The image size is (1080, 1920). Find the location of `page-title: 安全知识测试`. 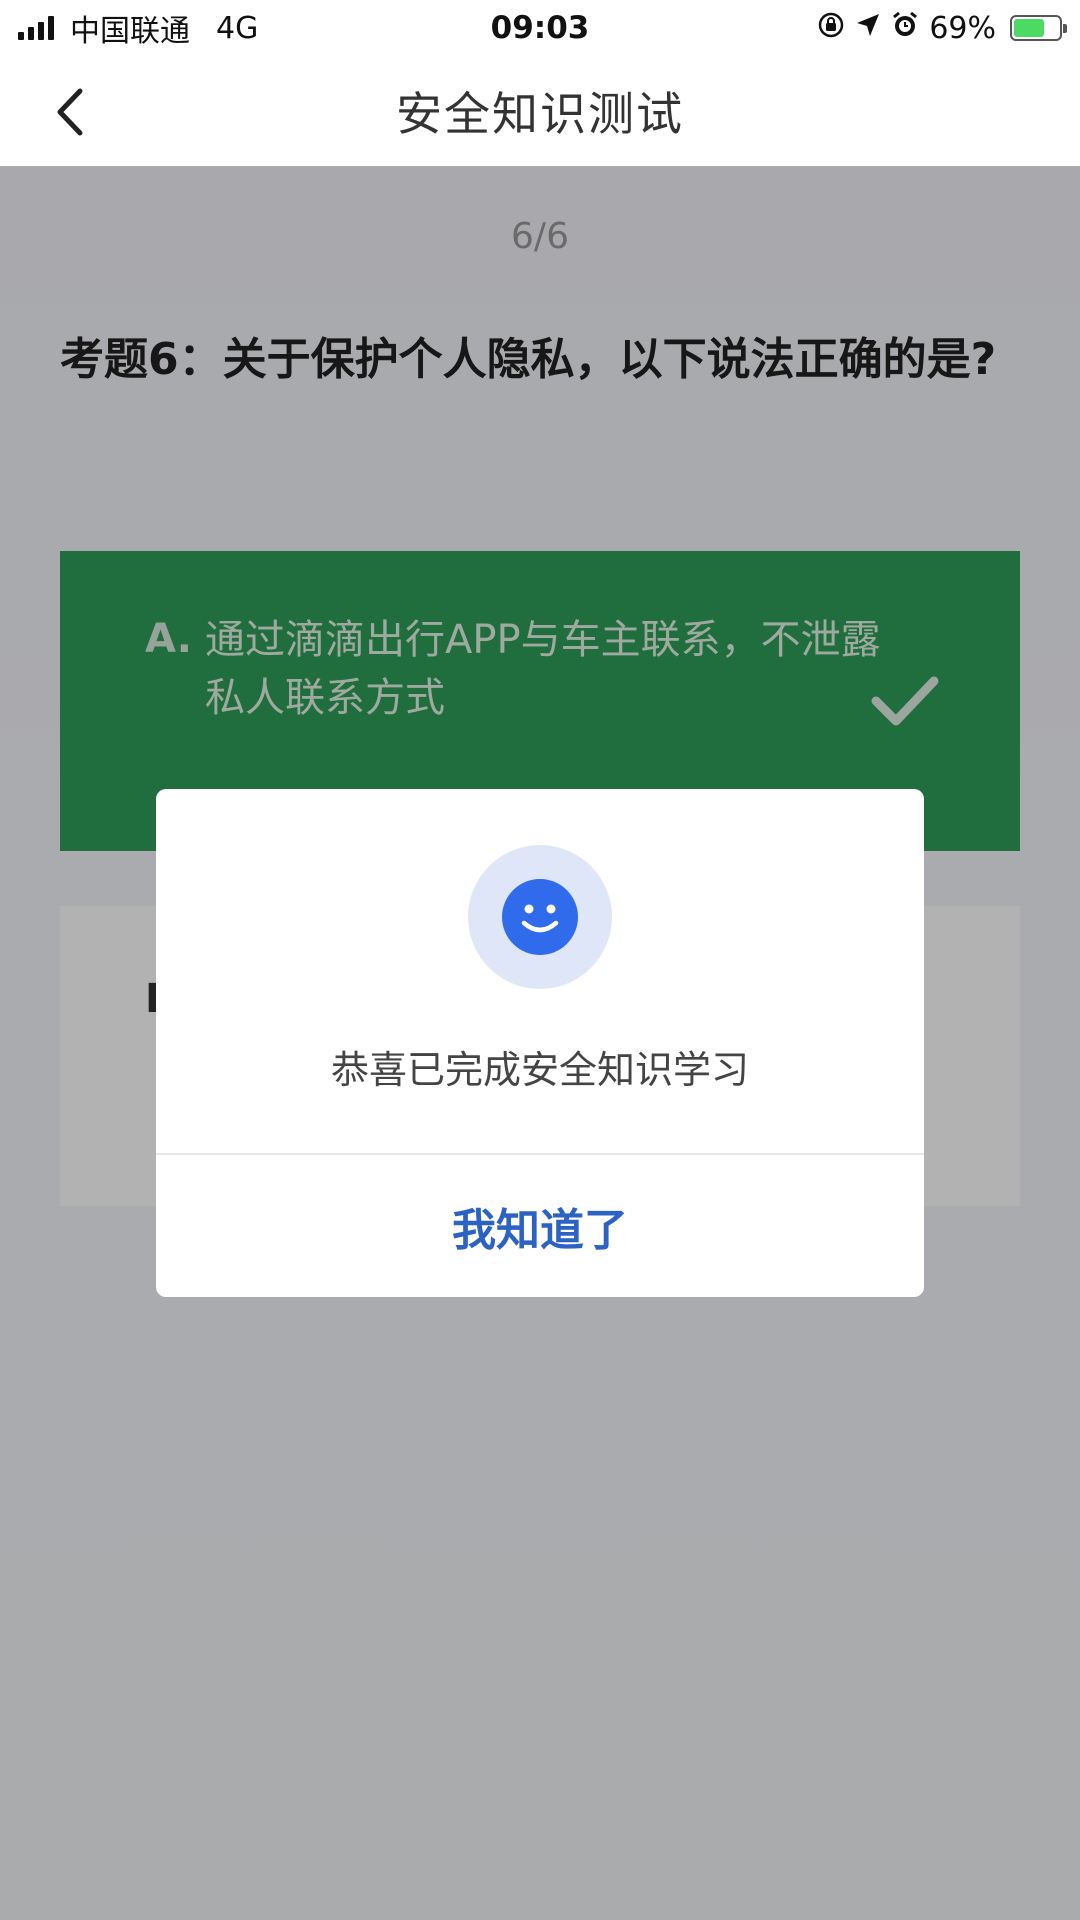

page-title: 安全知识测试 is located at coordinates (540, 114).